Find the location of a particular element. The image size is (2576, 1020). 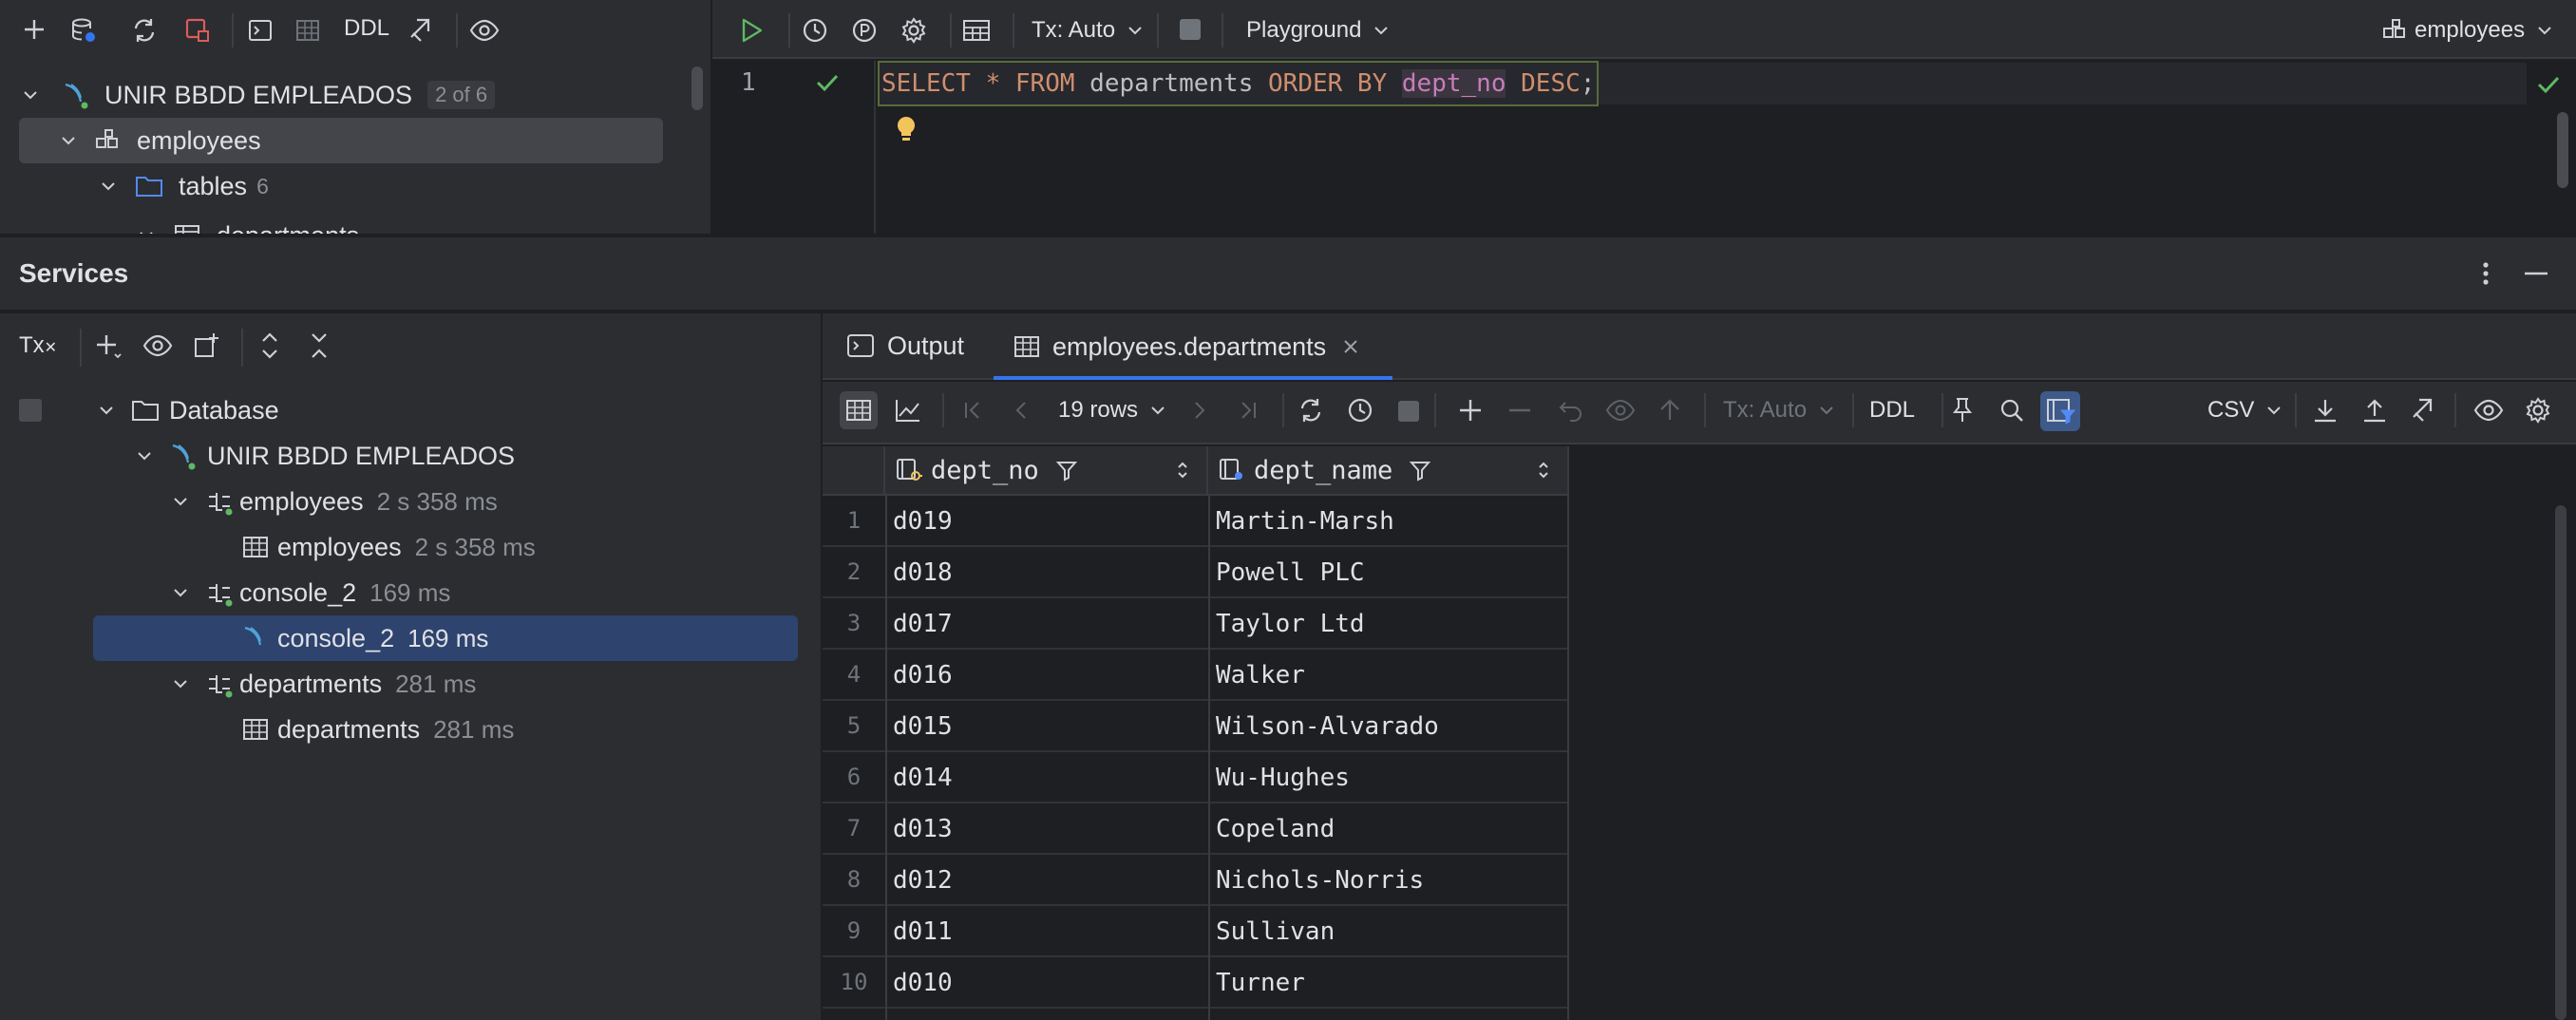

column-header-dept-name: dept_name is located at coordinates (1388, 471).